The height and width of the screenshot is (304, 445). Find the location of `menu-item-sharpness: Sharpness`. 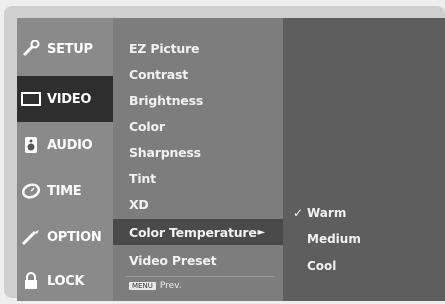

menu-item-sharpness: Sharpness is located at coordinates (198, 152).